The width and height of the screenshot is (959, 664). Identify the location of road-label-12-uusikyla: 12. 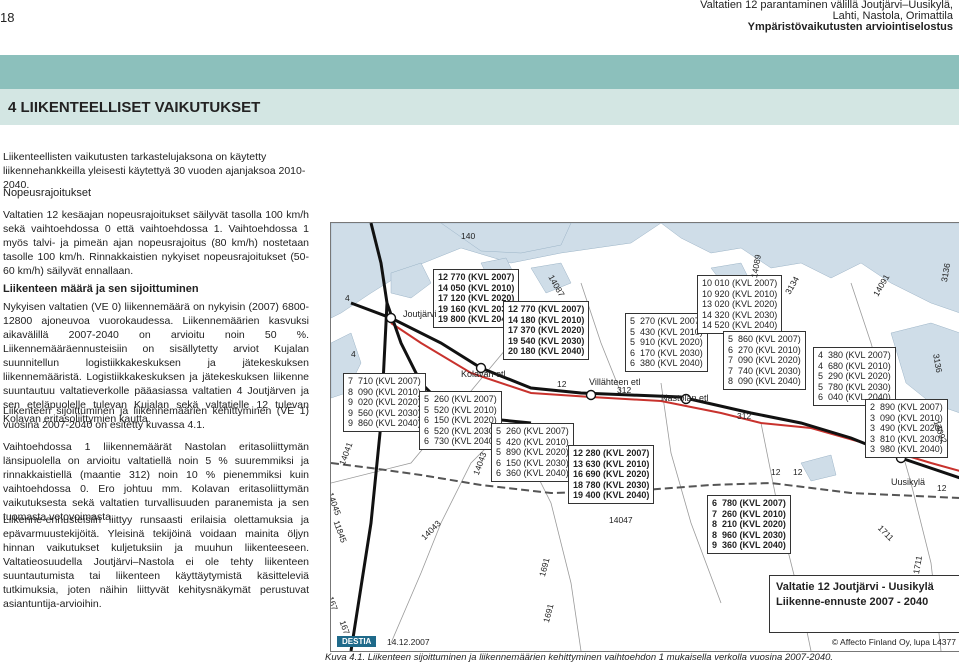
(942, 488).